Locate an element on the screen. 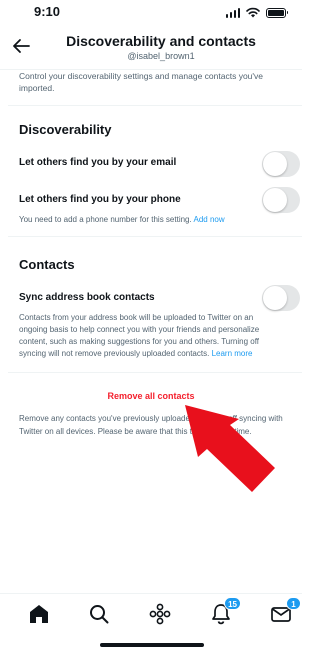 The height and width of the screenshot is (651, 320). search-icon is located at coordinates (99, 614).